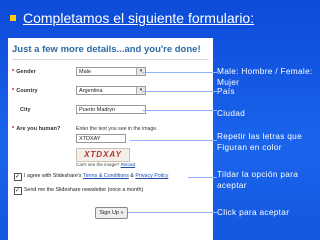 This screenshot has width=320, height=240. I want to click on connector-line-country, so click(179, 91).